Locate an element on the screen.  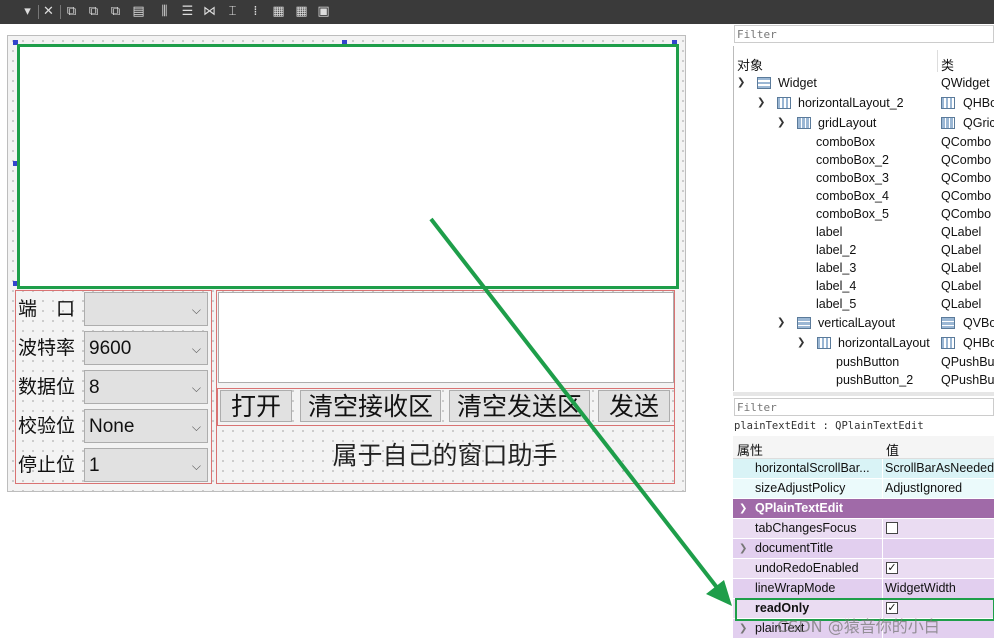
arrow-head is located at coordinates (719, 593).